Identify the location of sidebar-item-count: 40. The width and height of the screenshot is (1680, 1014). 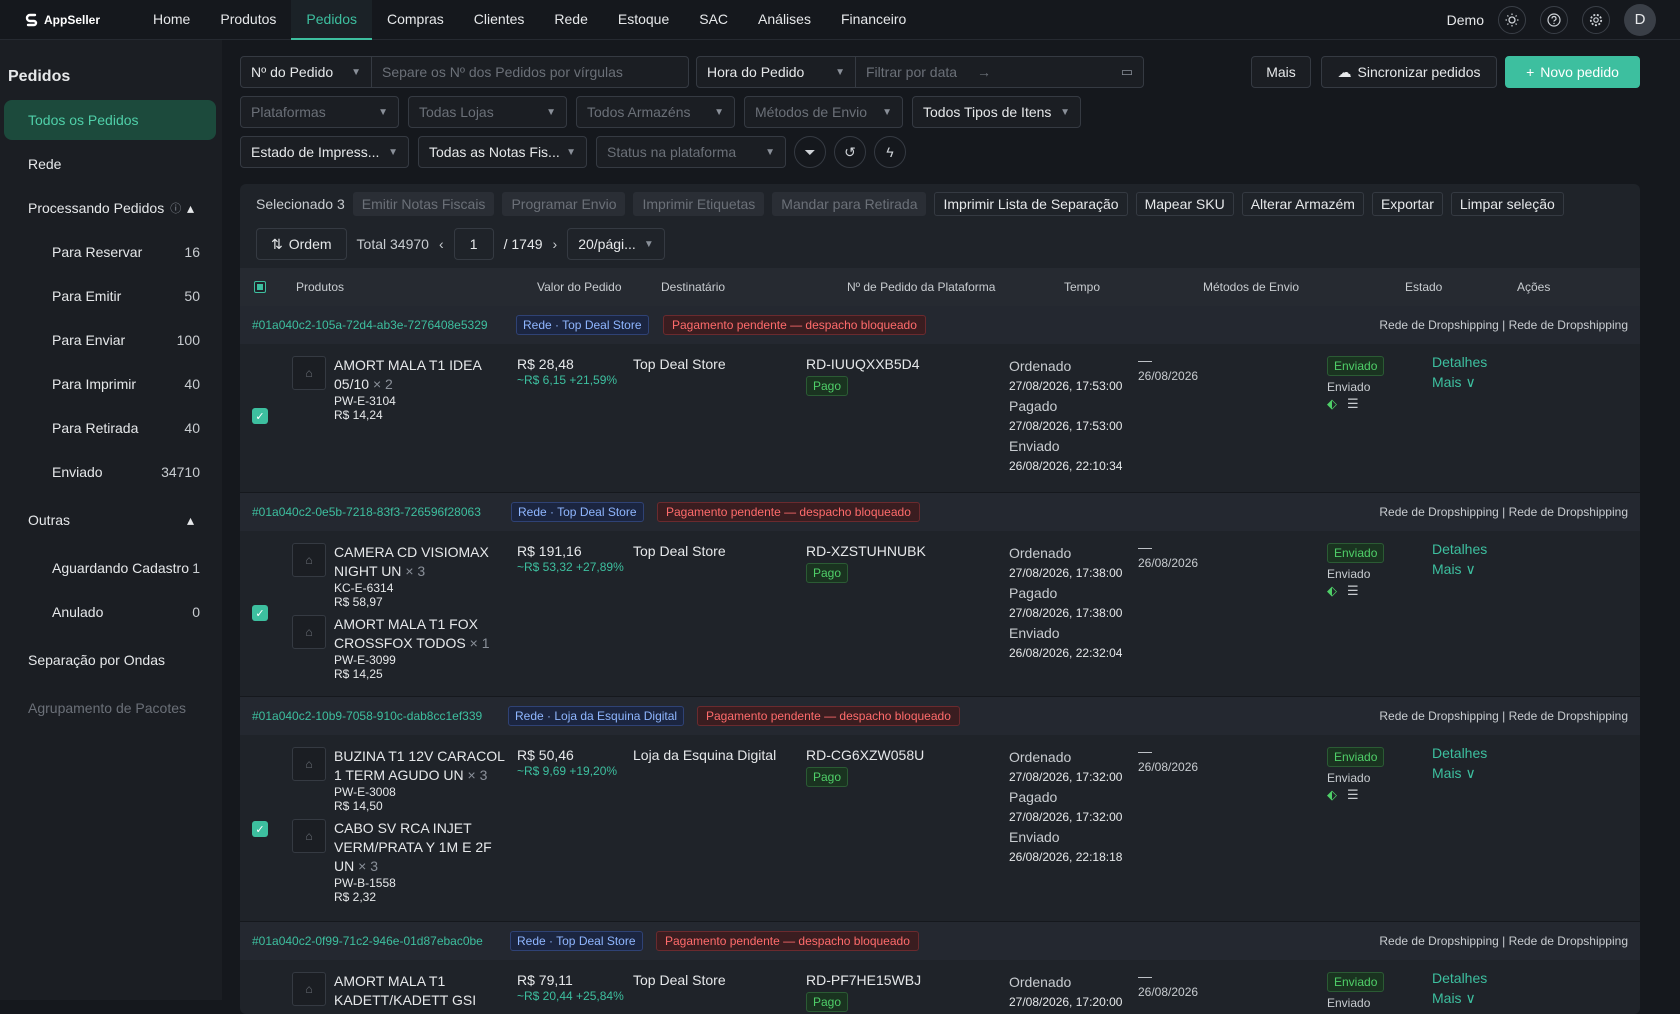
(192, 428).